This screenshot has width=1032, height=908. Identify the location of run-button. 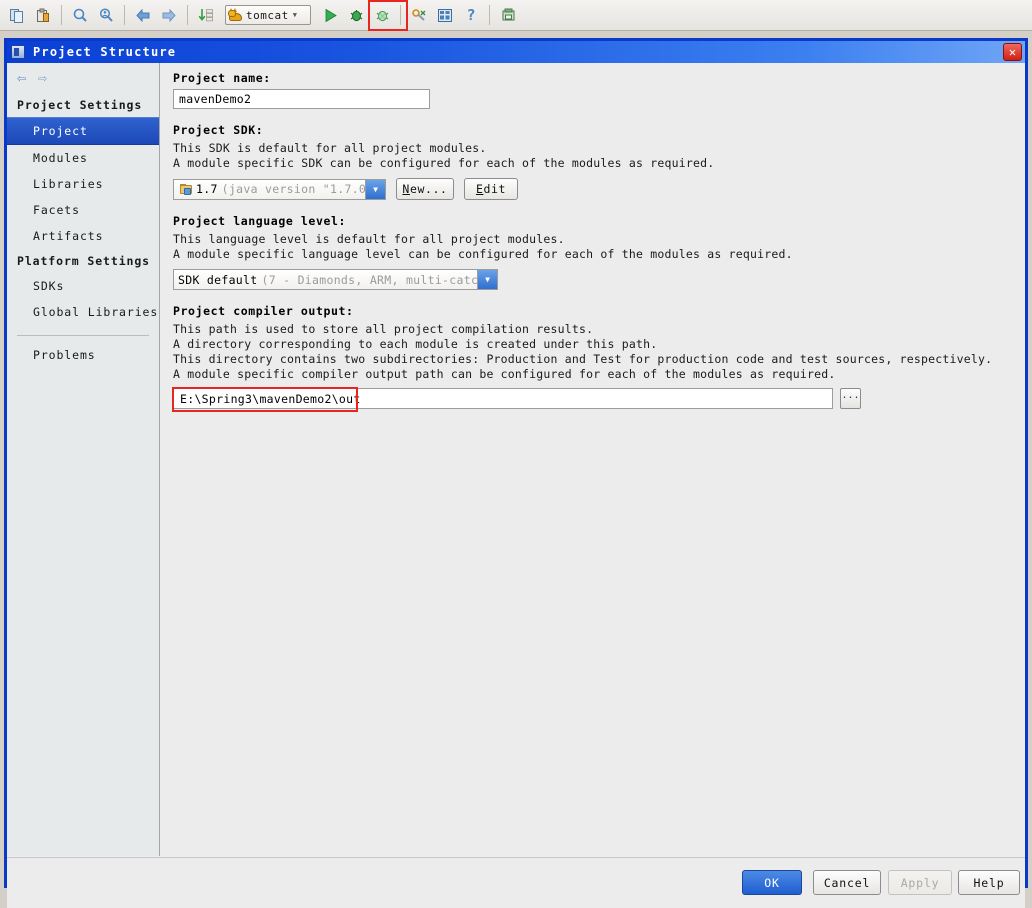
(330, 15).